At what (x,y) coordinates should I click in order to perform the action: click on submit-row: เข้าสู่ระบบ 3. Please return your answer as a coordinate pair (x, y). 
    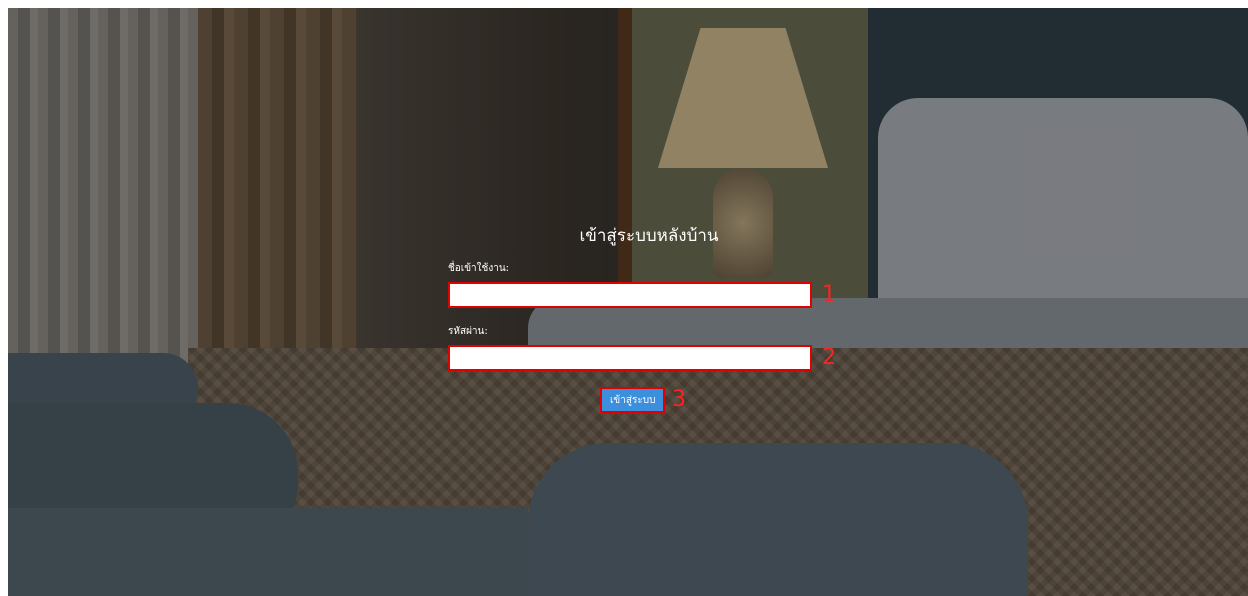
    Looking at the image, I should click on (634, 402).